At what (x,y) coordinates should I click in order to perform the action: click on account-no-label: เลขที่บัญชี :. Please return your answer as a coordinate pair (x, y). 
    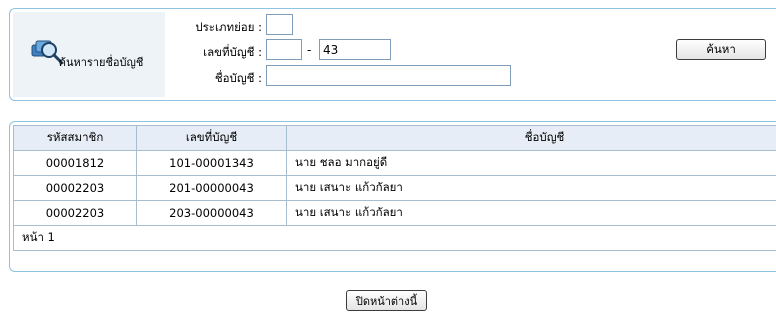
    Looking at the image, I should click on (232, 52).